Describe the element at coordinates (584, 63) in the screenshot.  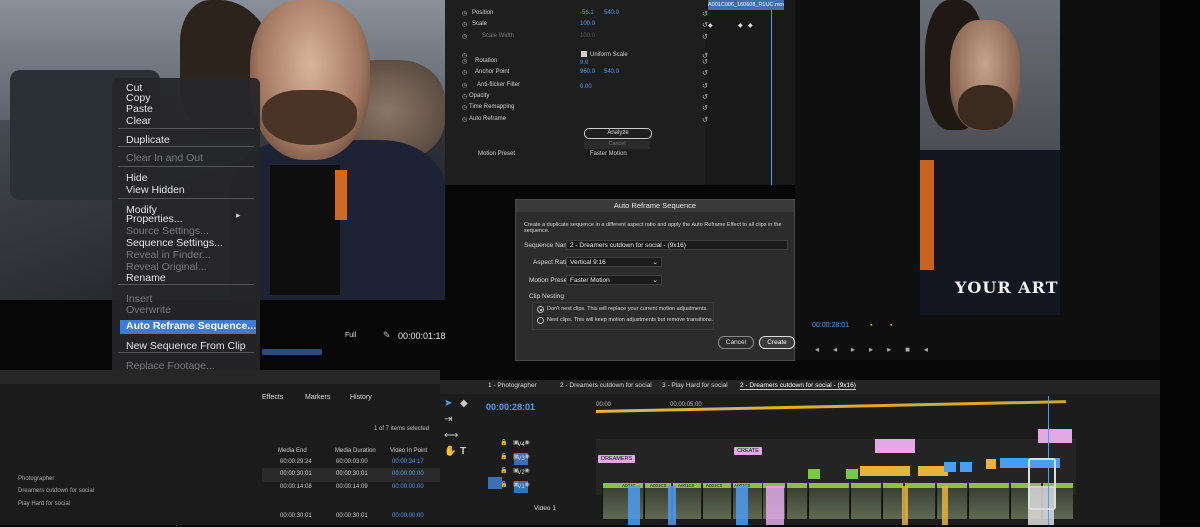
I see `effect-row-value: 0.0` at that location.